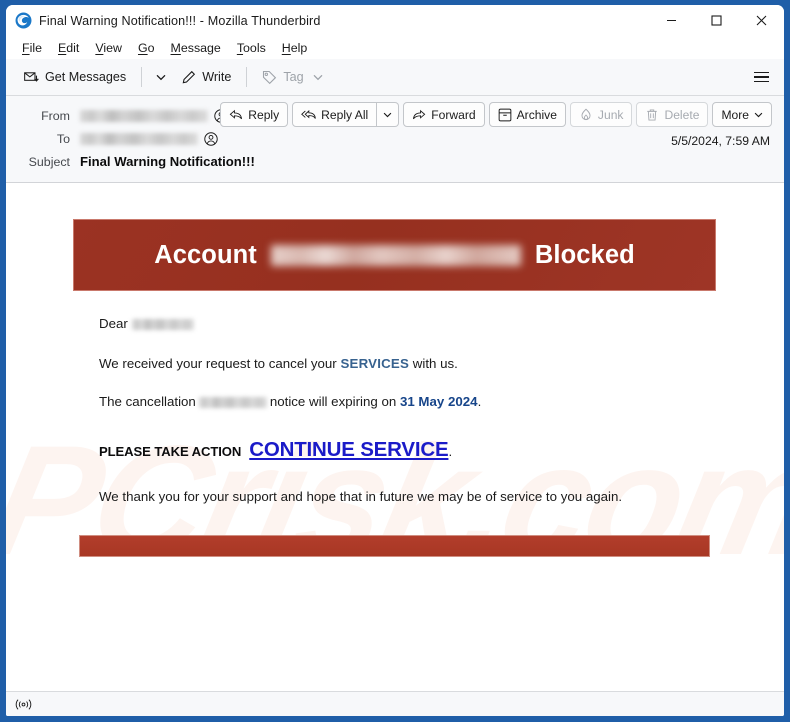 This screenshot has width=790, height=722. What do you see at coordinates (270, 77) in the screenshot?
I see `tag-icon` at bounding box center [270, 77].